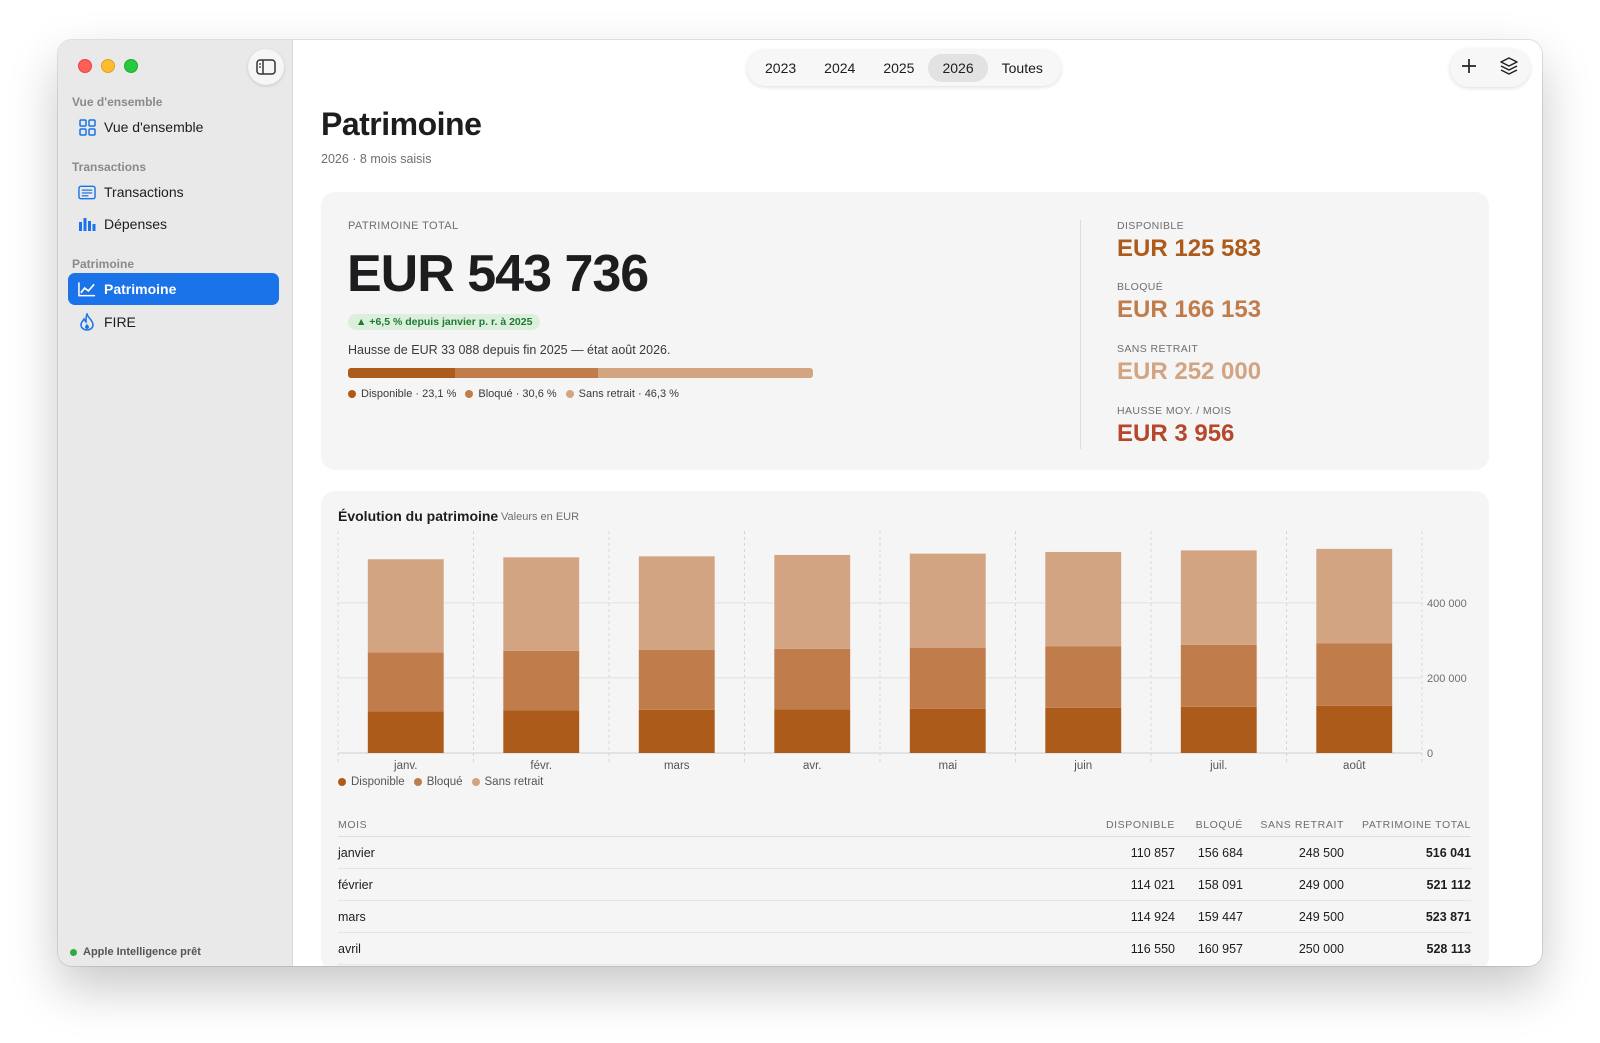 Image resolution: width=1600 pixels, height=1043 pixels. What do you see at coordinates (87, 192) in the screenshot?
I see `list-icon` at bounding box center [87, 192].